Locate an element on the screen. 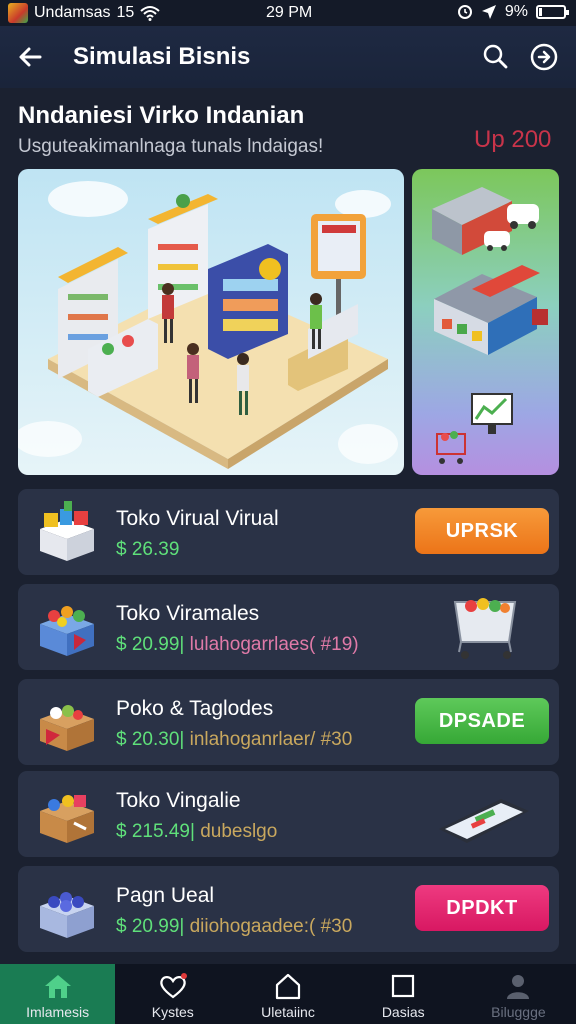  heart-icon is located at coordinates (173, 986).